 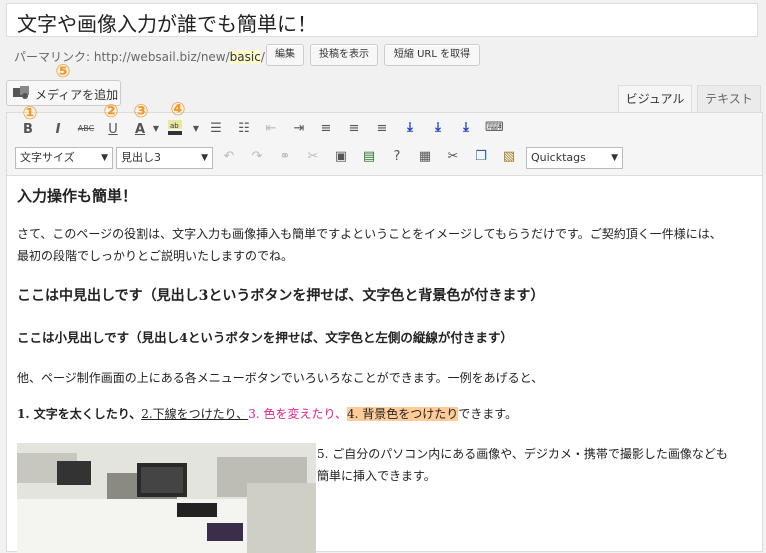 I want to click on badge-3: ③, so click(x=141, y=111).